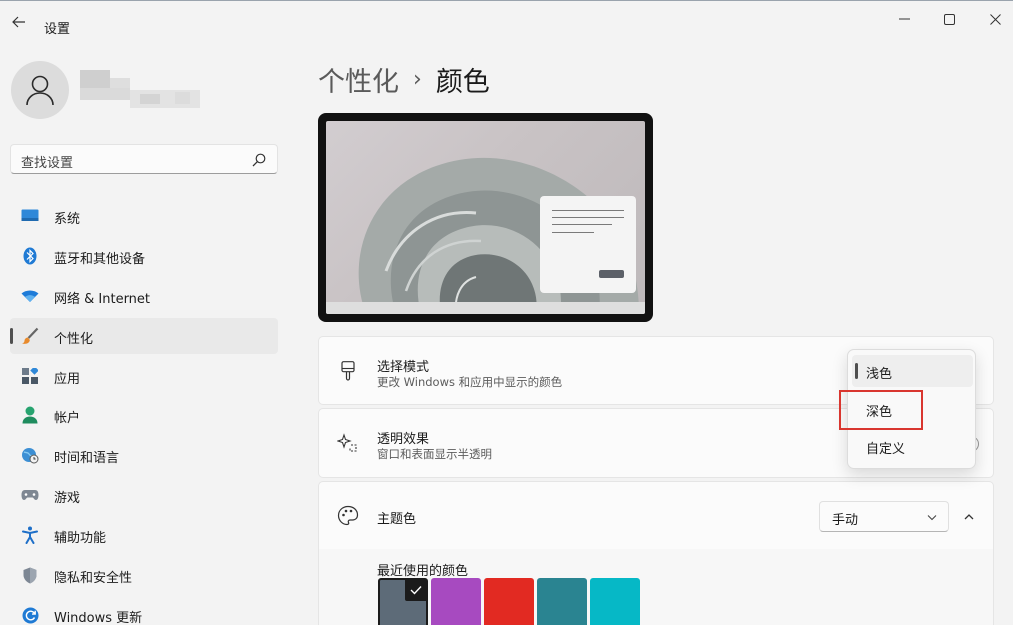 This screenshot has height=625, width=1013. What do you see at coordinates (259, 160) in the screenshot?
I see `search-icon` at bounding box center [259, 160].